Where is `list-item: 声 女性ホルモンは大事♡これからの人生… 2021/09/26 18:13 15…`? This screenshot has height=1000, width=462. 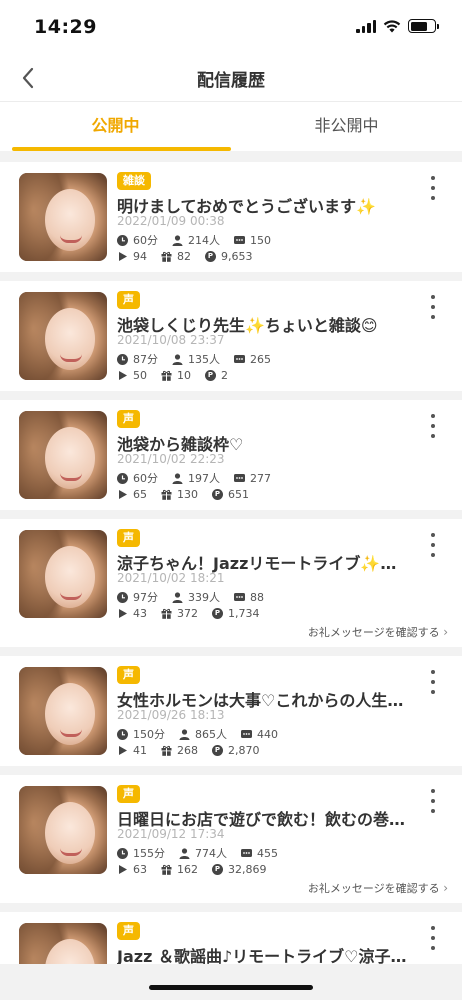
list-item: 声 女性ホルモンは大事♡これからの人生… 2021/09/26 18:13 15… is located at coordinates (231, 715).